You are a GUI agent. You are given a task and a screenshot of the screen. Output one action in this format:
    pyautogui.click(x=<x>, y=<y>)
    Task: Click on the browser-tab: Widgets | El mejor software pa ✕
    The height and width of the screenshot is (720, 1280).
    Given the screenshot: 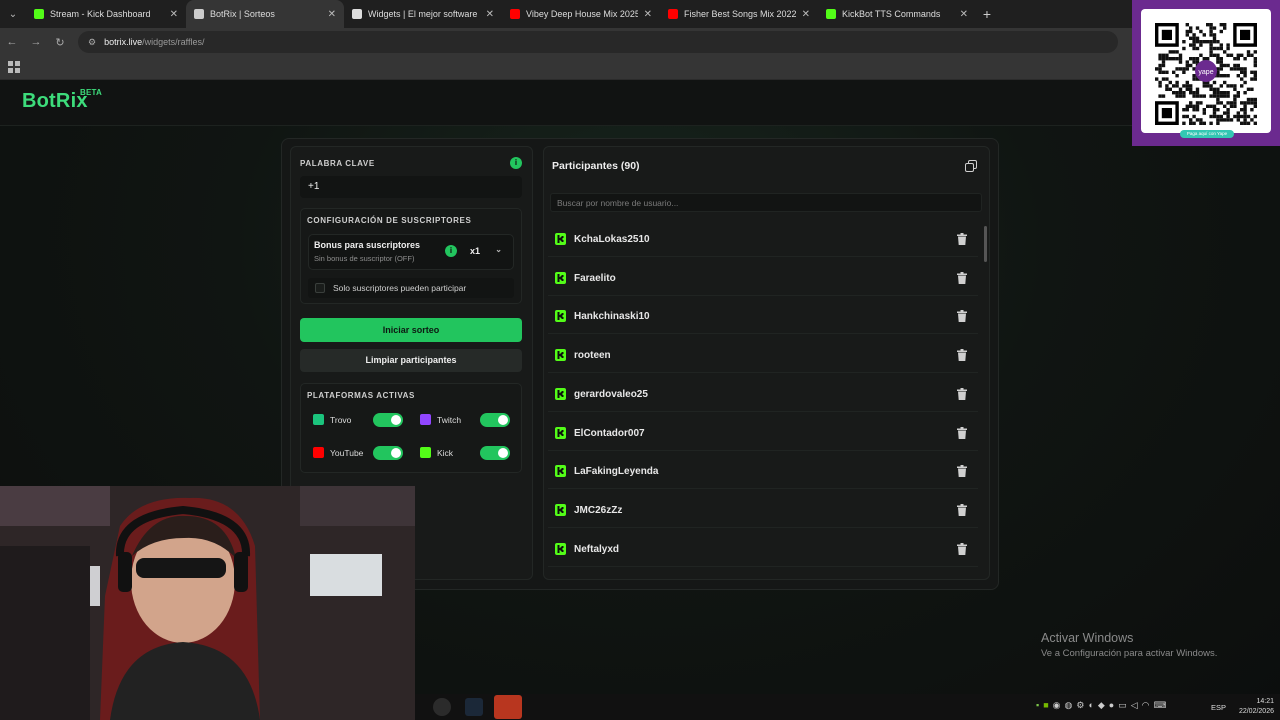 What is the action you would take?
    pyautogui.click(x=423, y=14)
    